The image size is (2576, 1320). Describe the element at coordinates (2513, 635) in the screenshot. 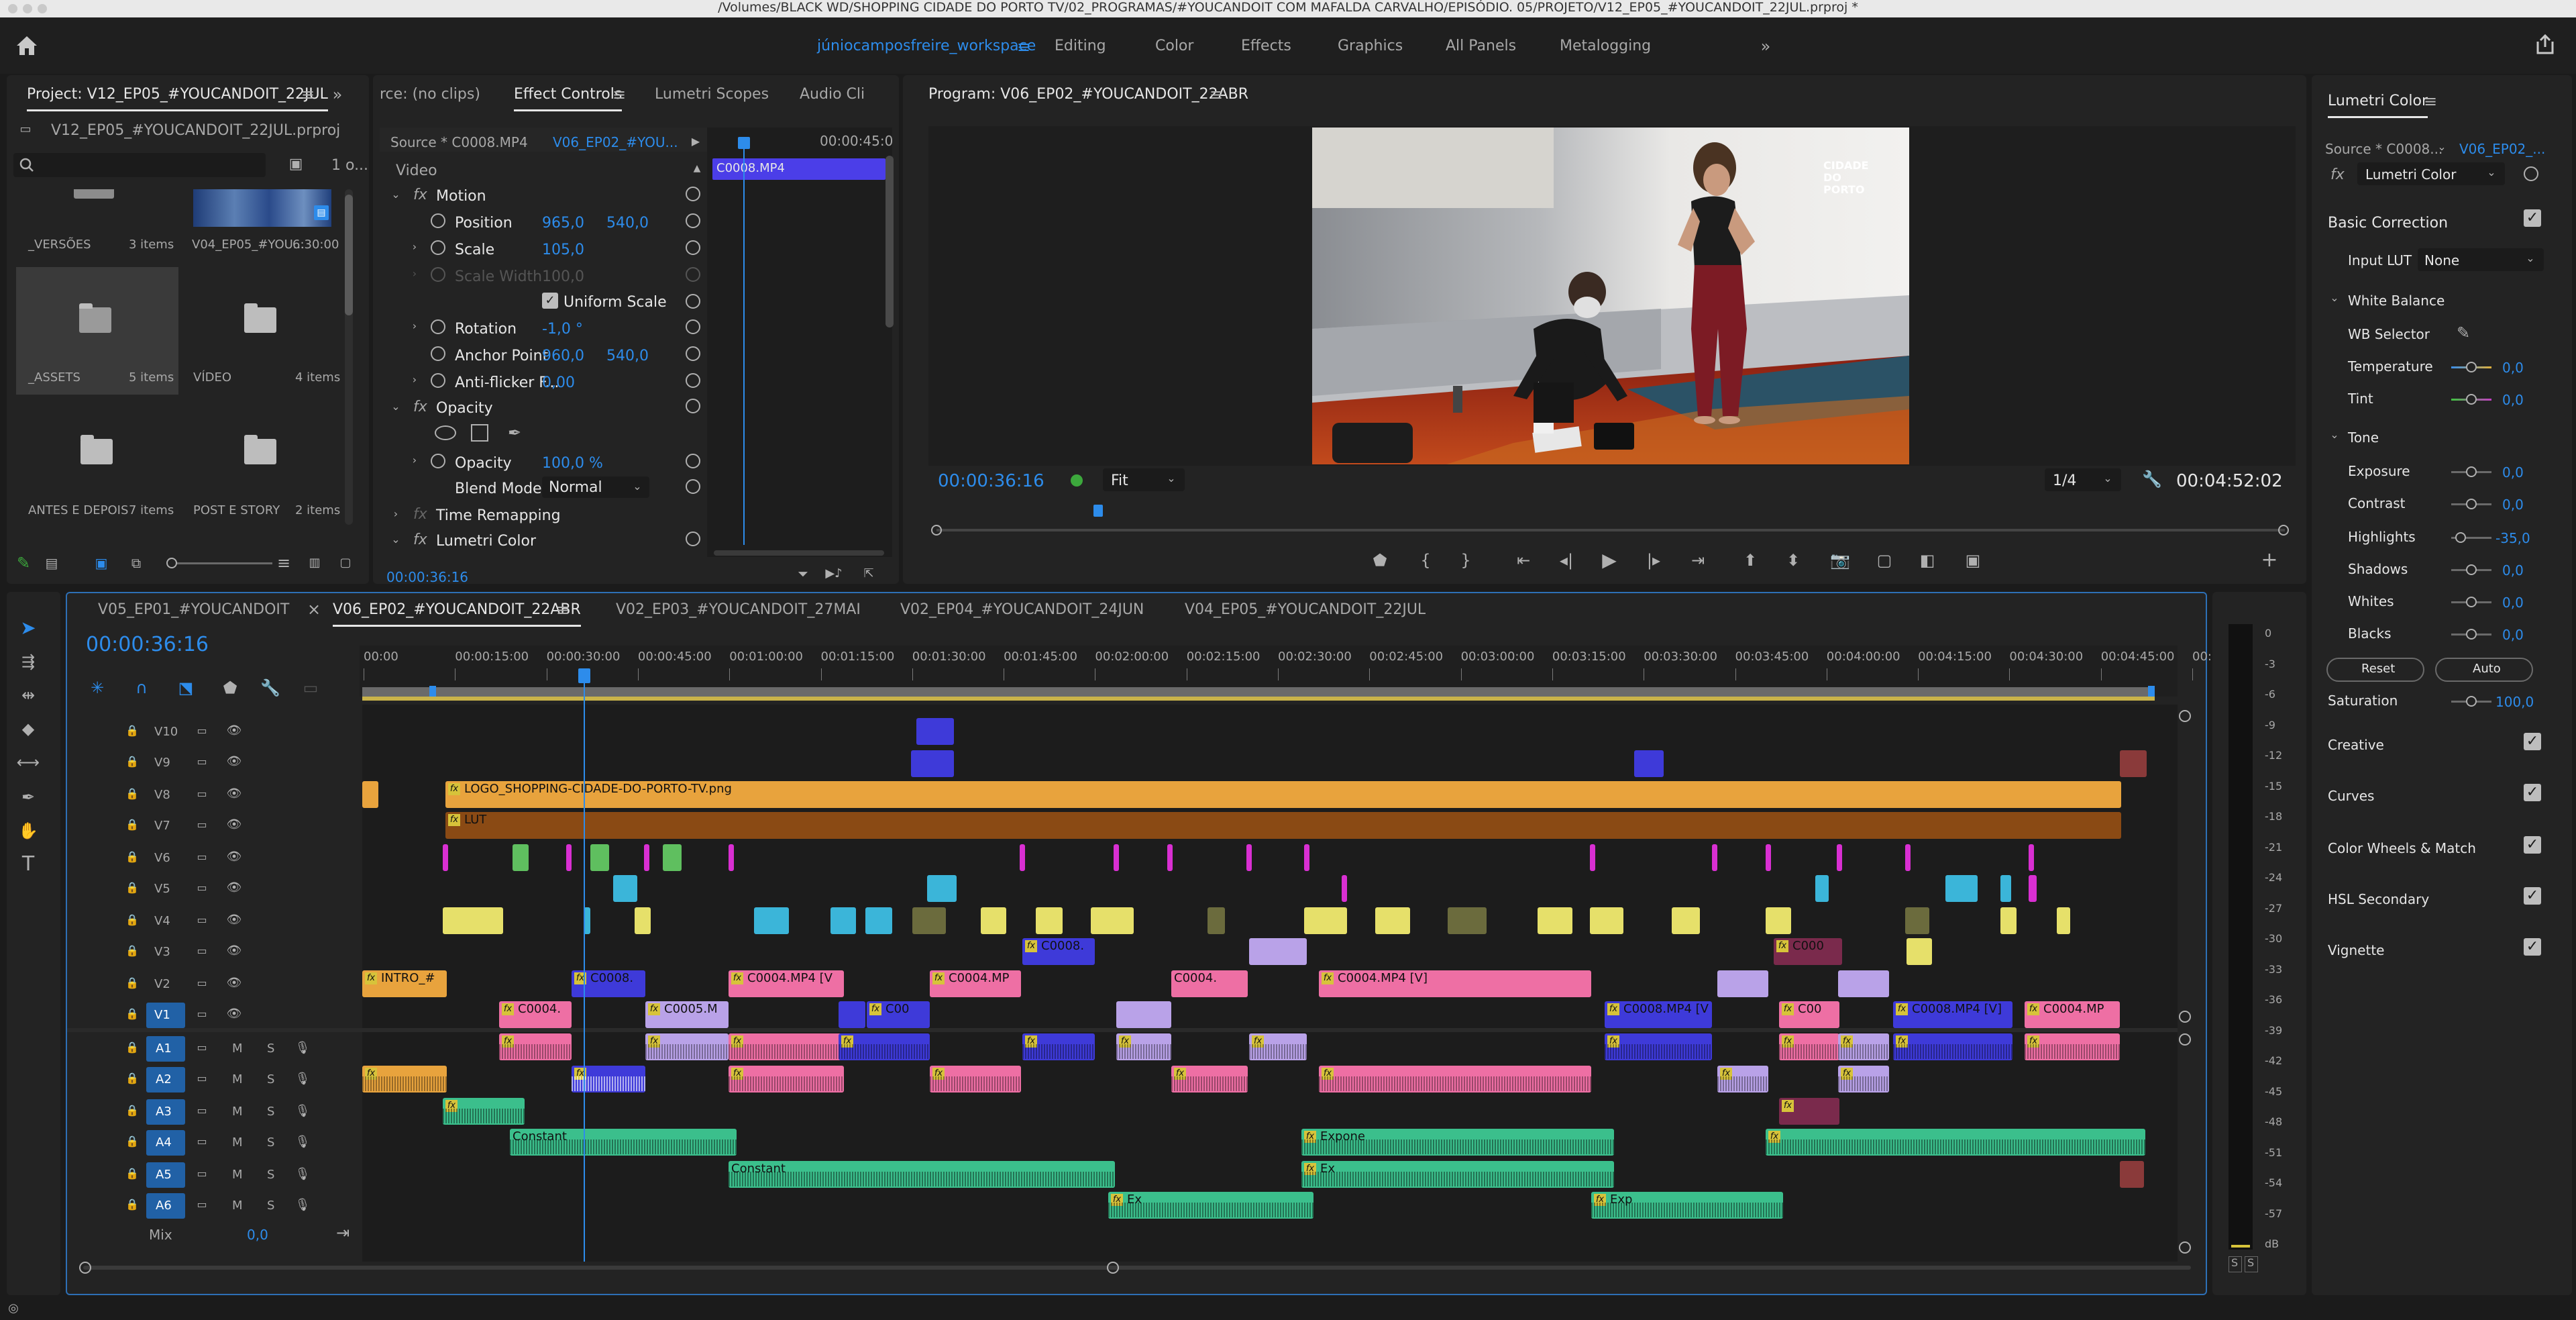

I see `blacks-value: 0,0` at that location.